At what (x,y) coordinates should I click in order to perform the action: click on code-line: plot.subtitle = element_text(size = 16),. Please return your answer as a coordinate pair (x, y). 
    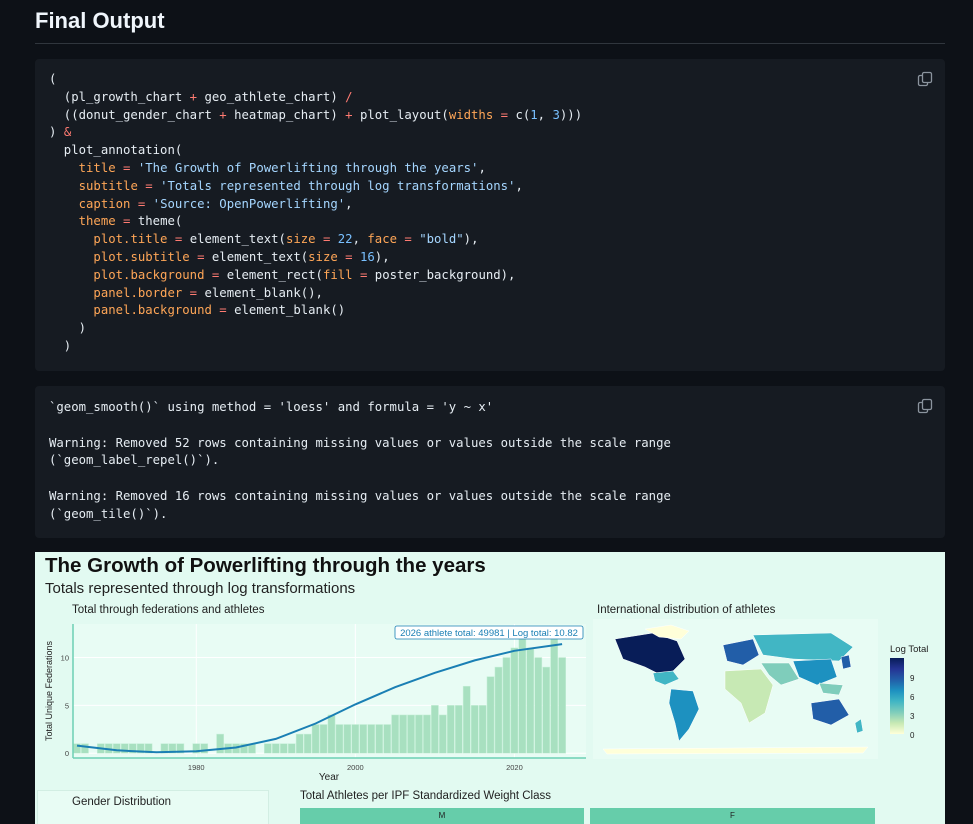
    Looking at the image, I should click on (241, 256).